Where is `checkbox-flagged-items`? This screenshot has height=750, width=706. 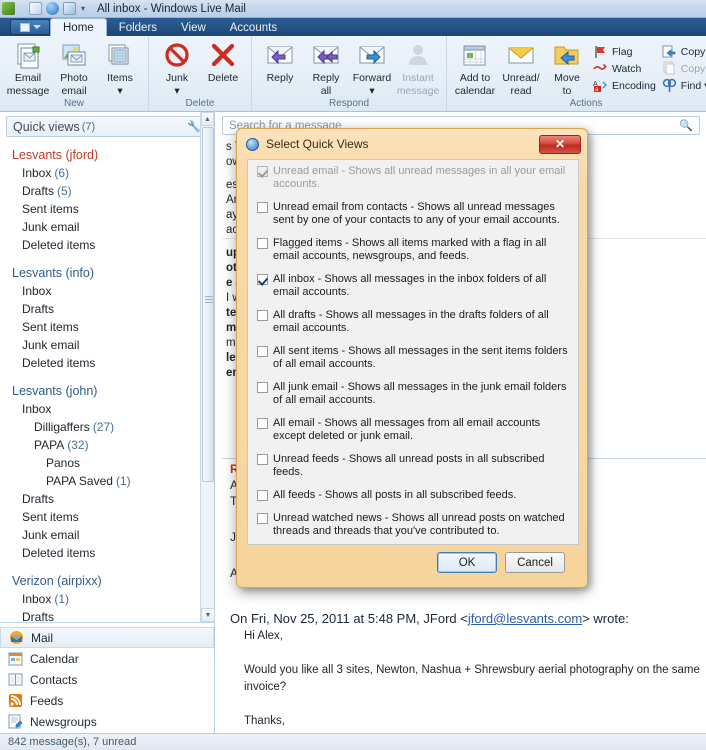 checkbox-flagged-items is located at coordinates (262, 243).